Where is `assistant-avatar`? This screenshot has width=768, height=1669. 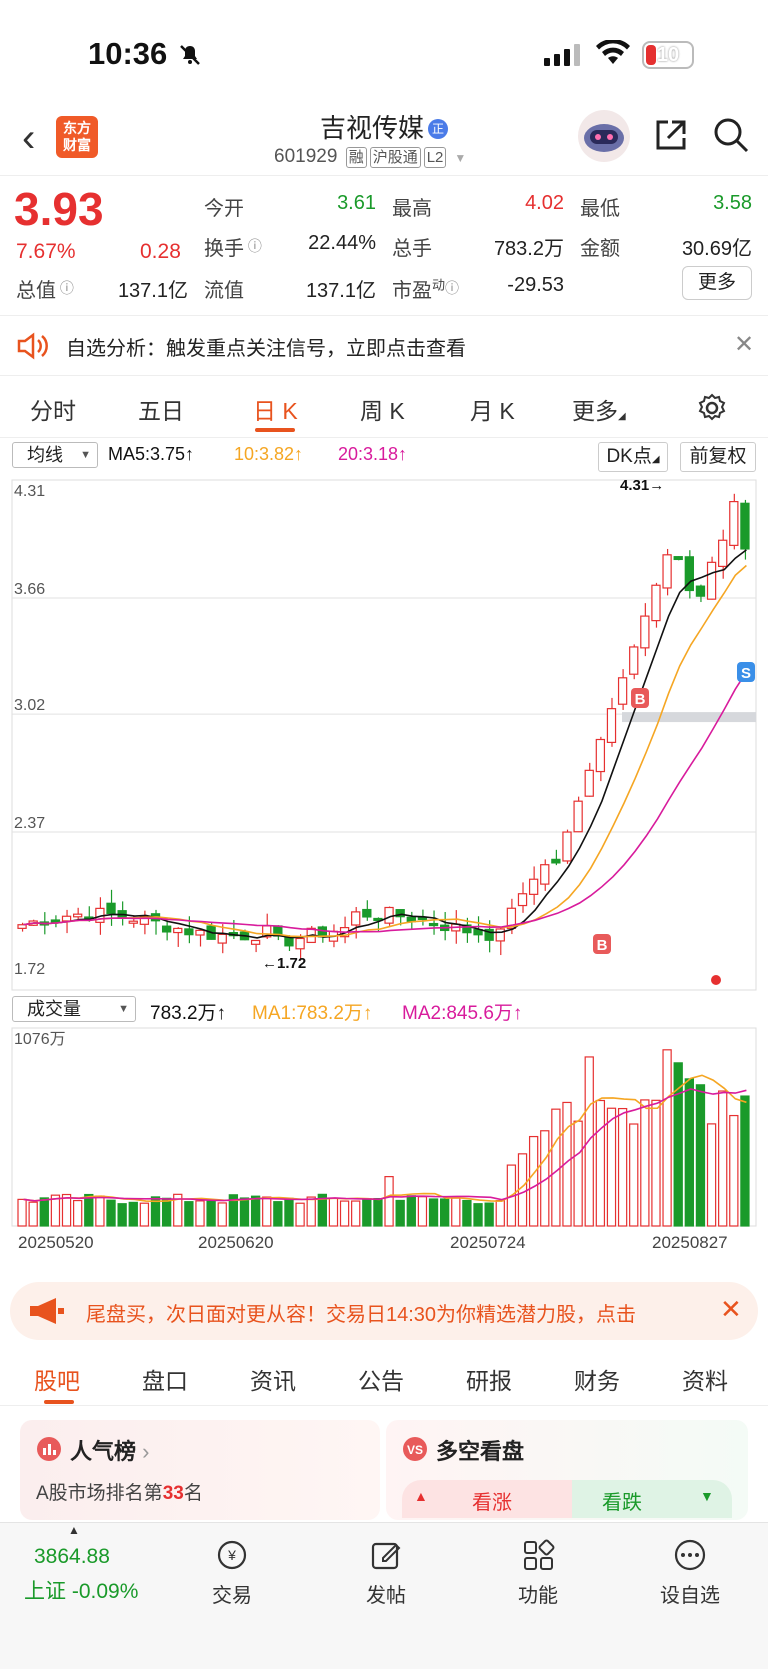 assistant-avatar is located at coordinates (604, 136).